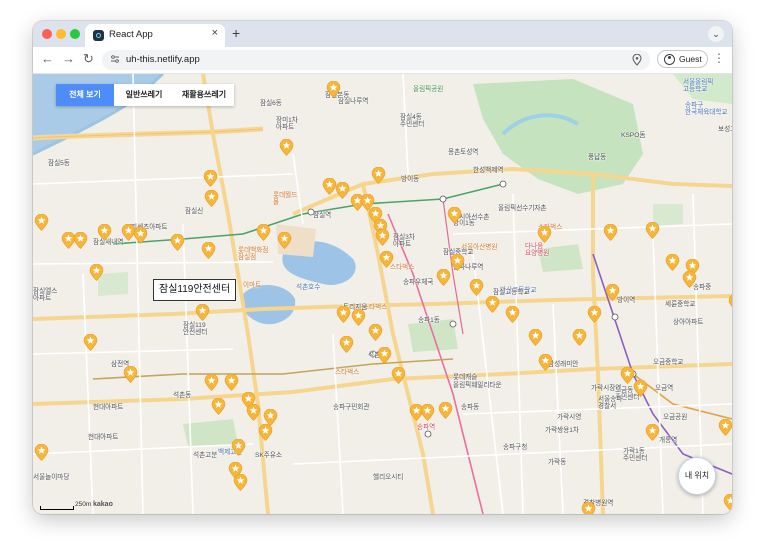 This screenshot has height=557, width=765. Describe the element at coordinates (68, 59) in the screenshot. I see `forward-button: →` at that location.